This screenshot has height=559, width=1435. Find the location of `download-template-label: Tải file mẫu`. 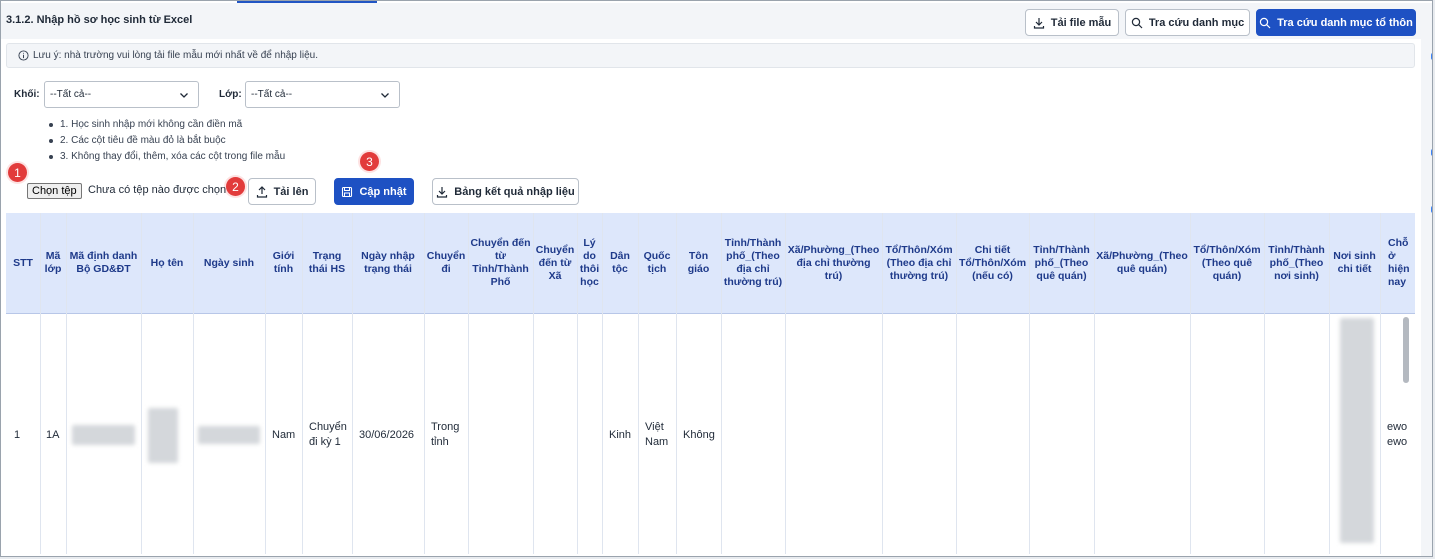

download-template-label: Tải file mẫu is located at coordinates (1081, 22).